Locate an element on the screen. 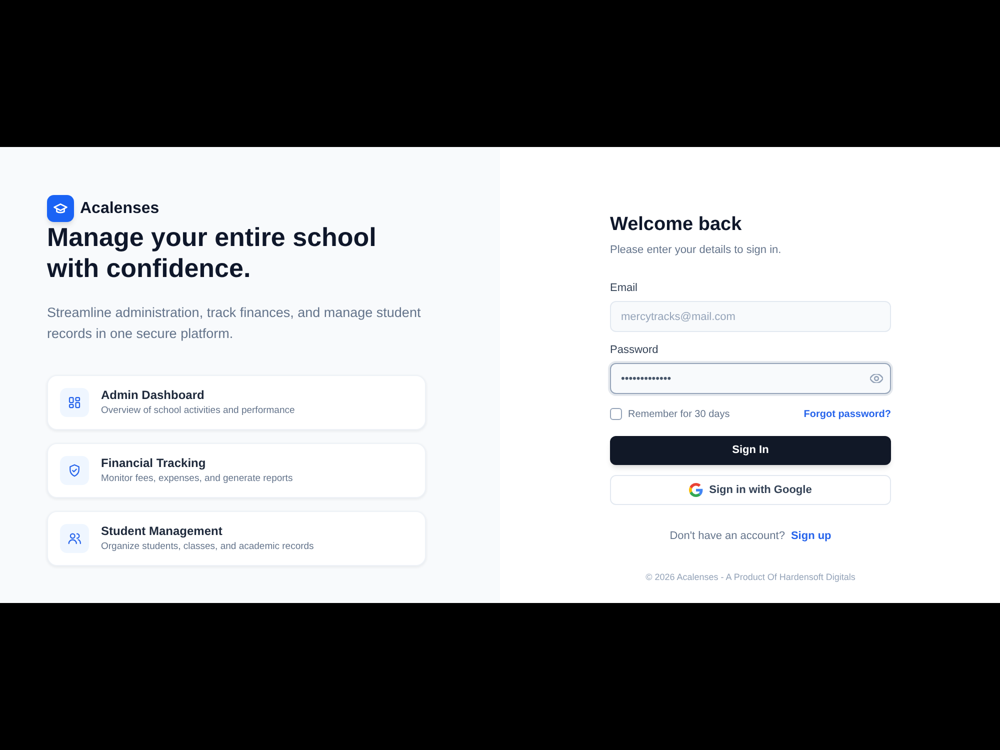  brand-name: Acalenses is located at coordinates (120, 208).